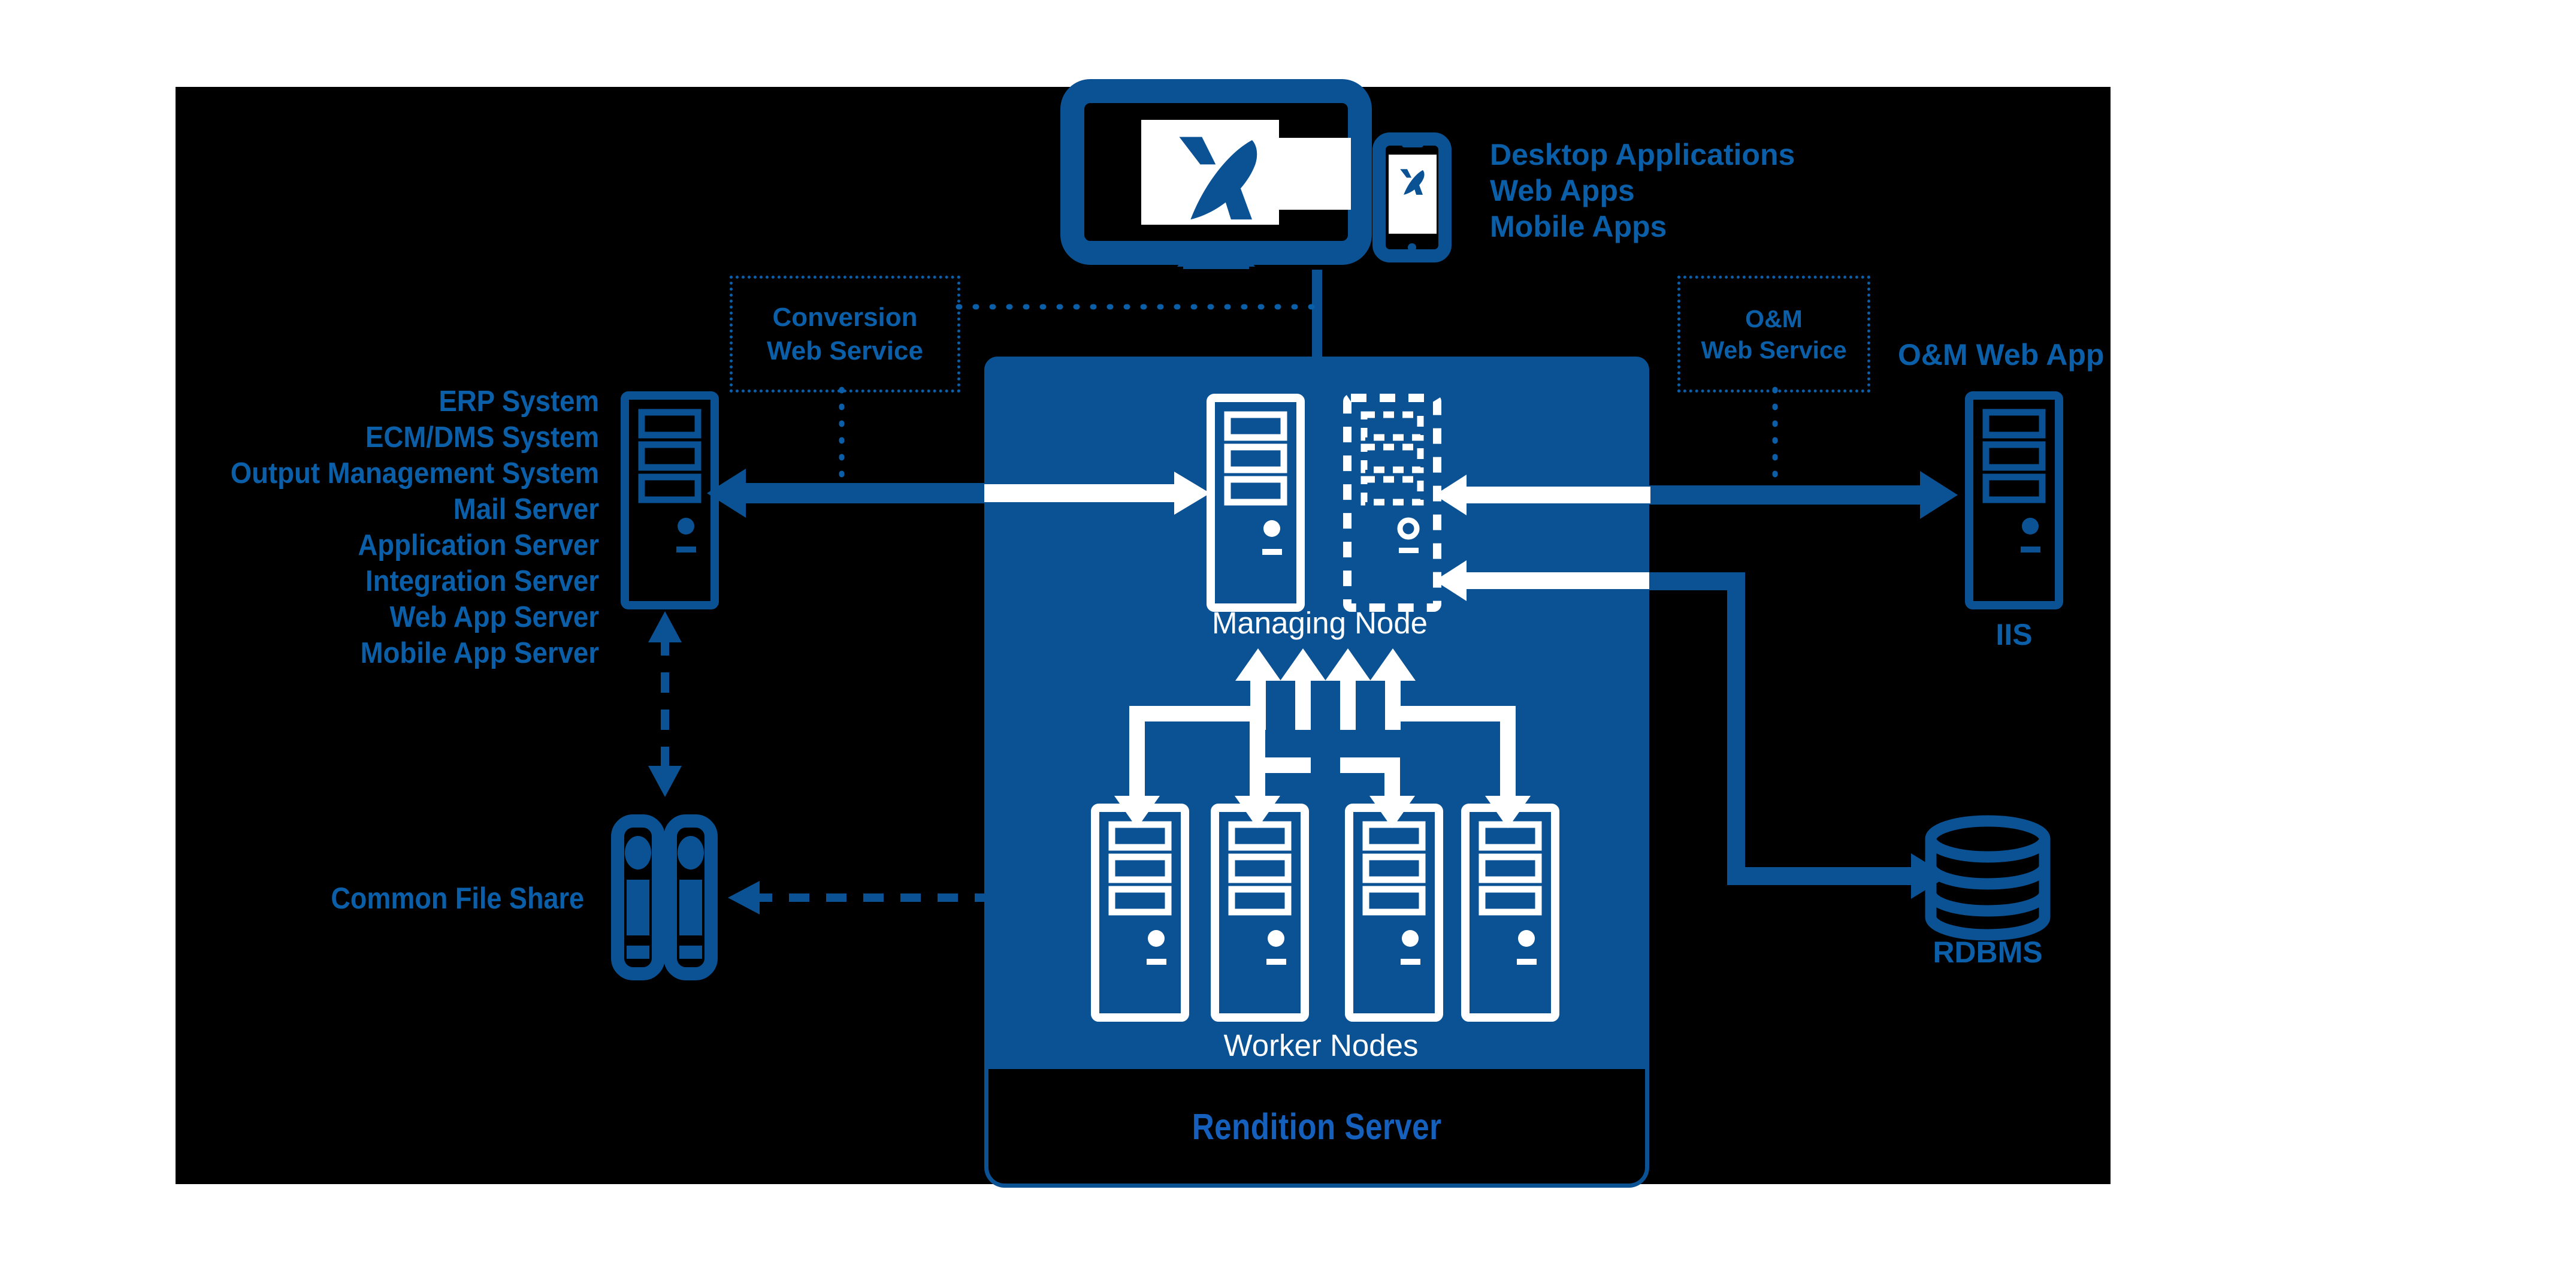 The image size is (2576, 1274). Describe the element at coordinates (2014, 634) in the screenshot. I see `iis-label: IIS` at that location.